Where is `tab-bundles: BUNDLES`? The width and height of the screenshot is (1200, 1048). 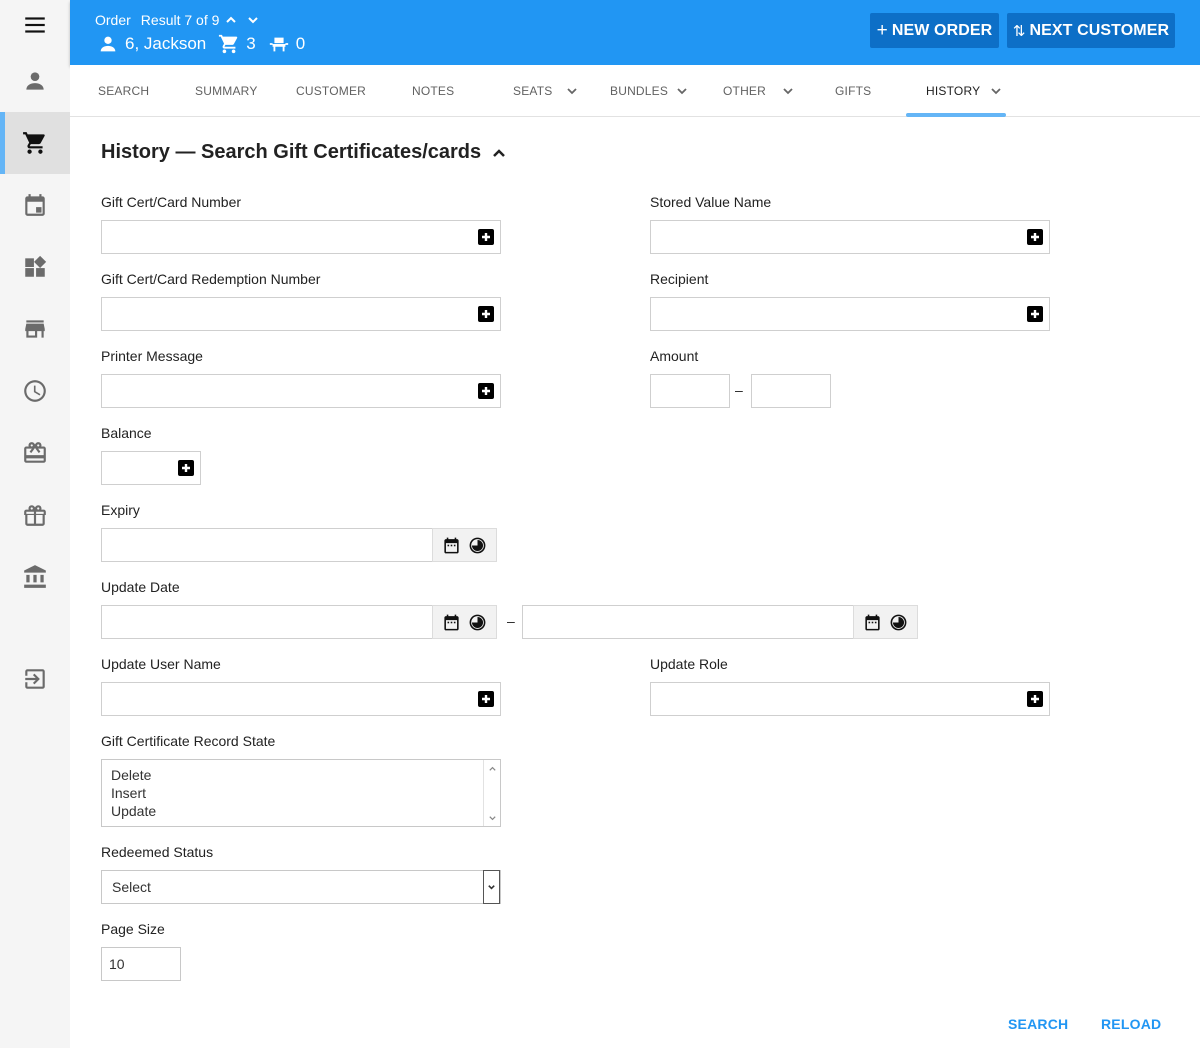
tab-bundles: BUNDLES is located at coordinates (649, 91).